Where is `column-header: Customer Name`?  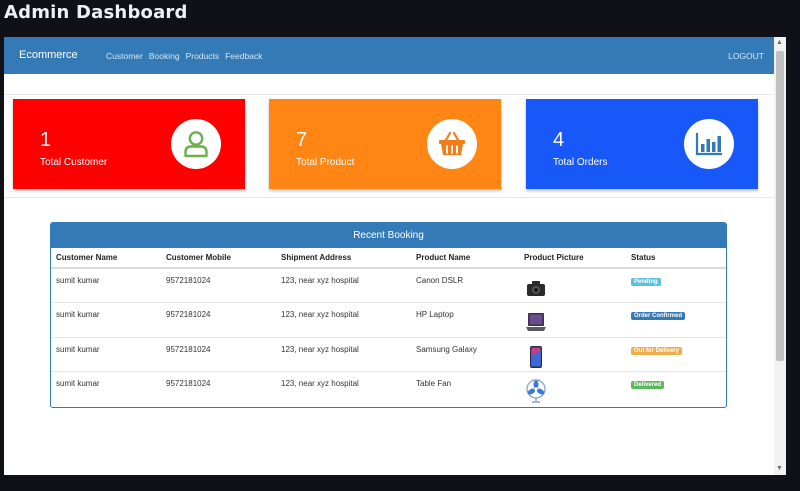
column-header: Customer Name is located at coordinates (106, 258).